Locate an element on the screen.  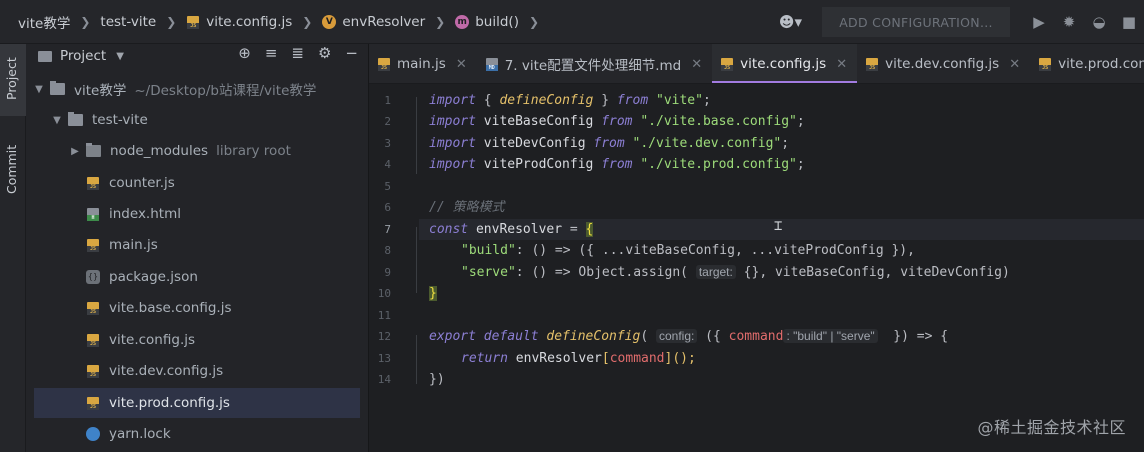
commit-tool-button: Commit is located at coordinates (13, 166).